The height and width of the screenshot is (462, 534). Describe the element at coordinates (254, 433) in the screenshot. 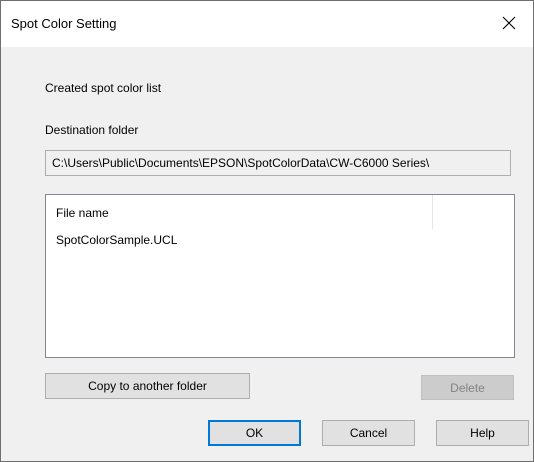

I see `ok-button: OK` at that location.